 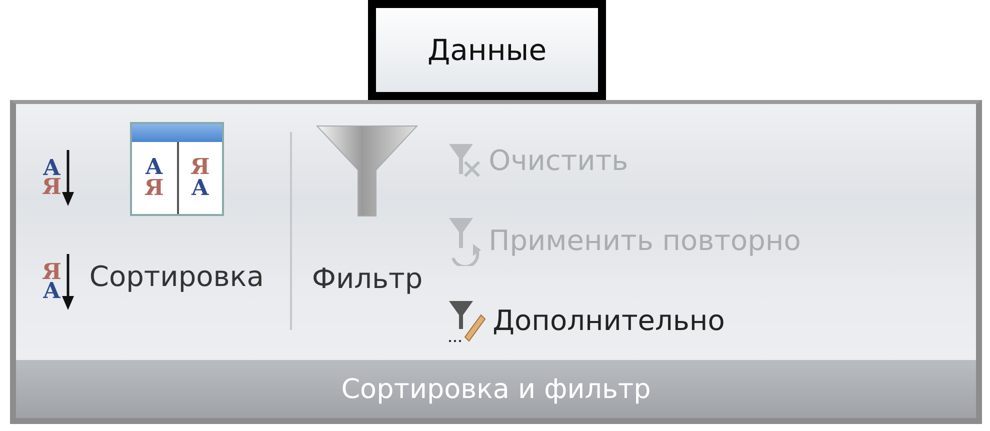 I want to click on sort-table-icon: А Я Я А, so click(x=177, y=169).